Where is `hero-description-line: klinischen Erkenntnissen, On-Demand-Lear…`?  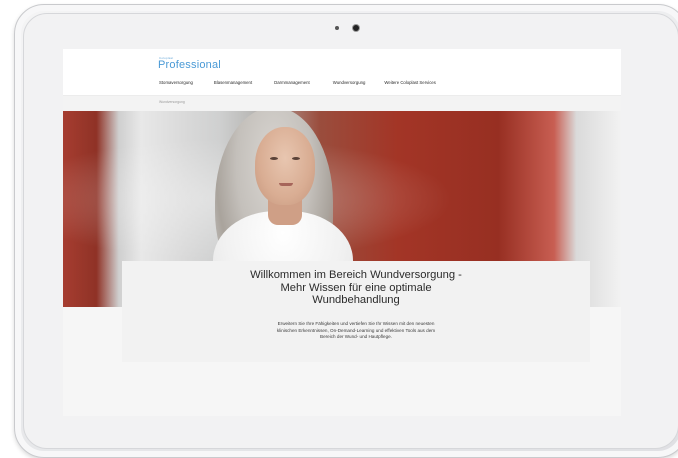 hero-description-line: klinischen Erkenntnissen, On-Demand-Lear… is located at coordinates (356, 330).